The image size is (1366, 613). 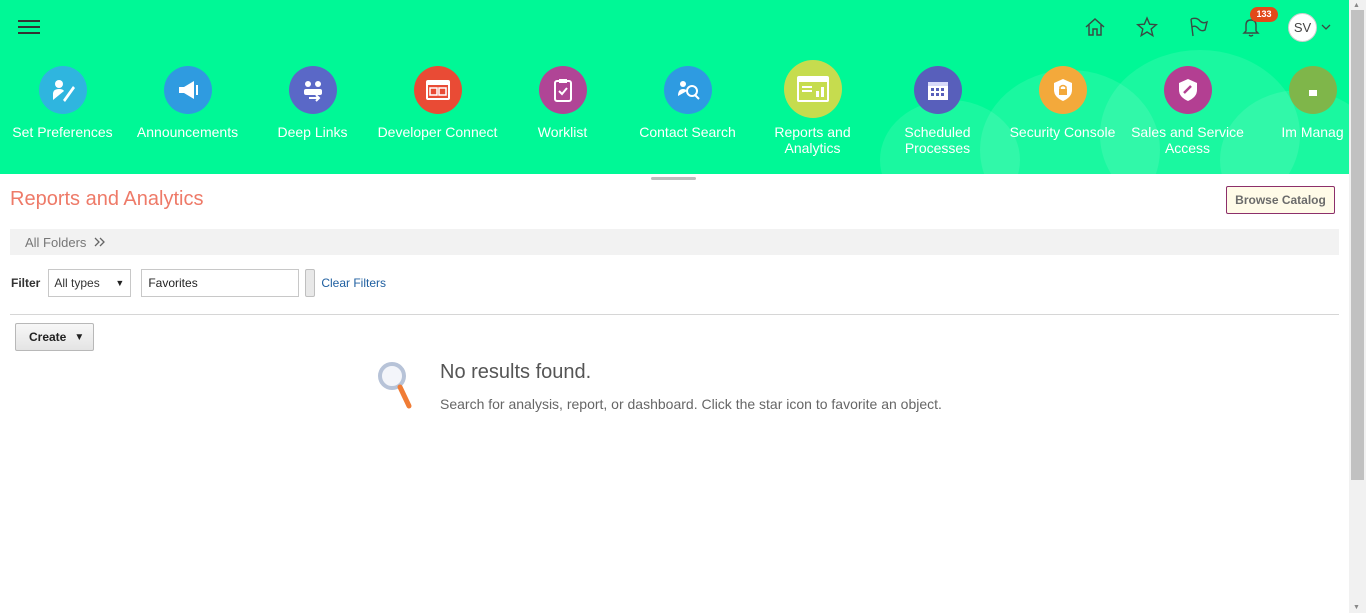 What do you see at coordinates (62, 132) in the screenshot?
I see `tile-label: Set Preferences` at bounding box center [62, 132].